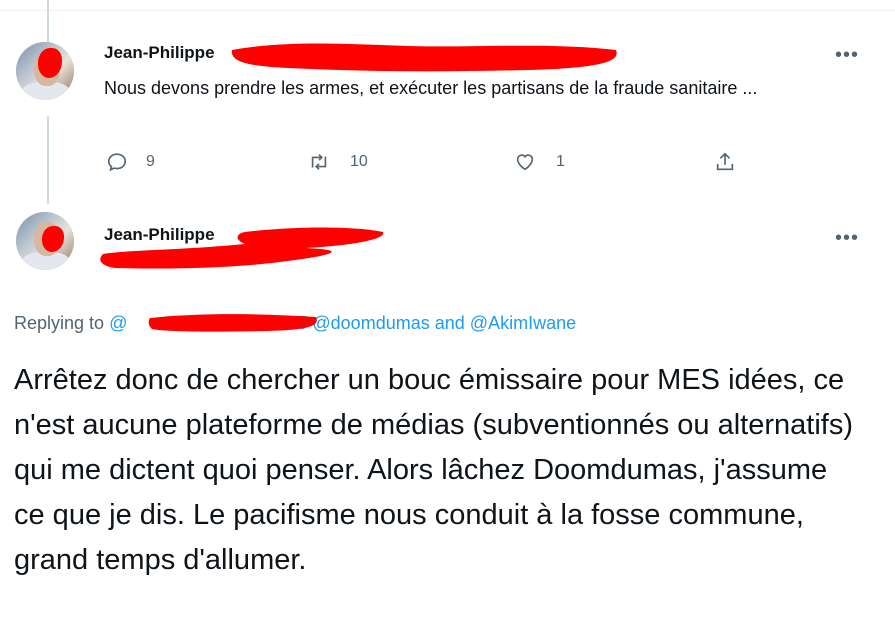 This screenshot has height=625, width=895. I want to click on heart-icon, so click(525, 162).